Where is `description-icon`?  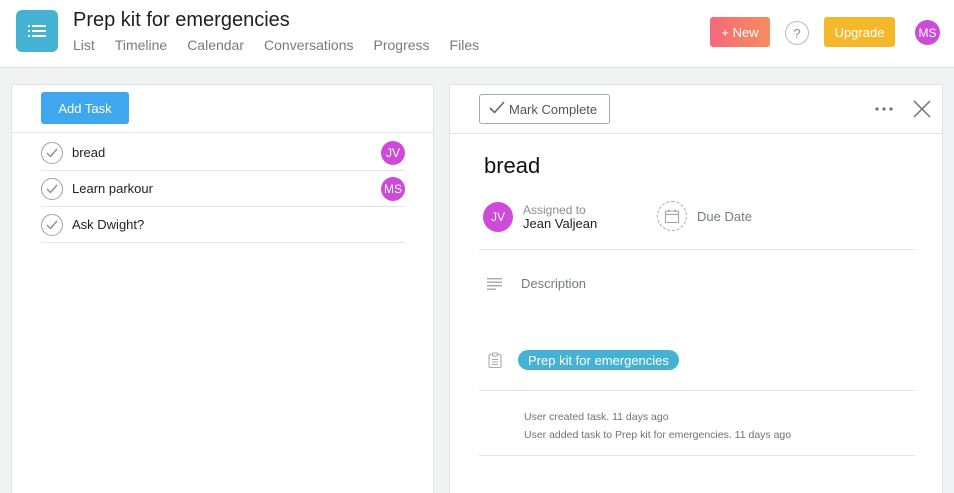
description-icon is located at coordinates (495, 286).